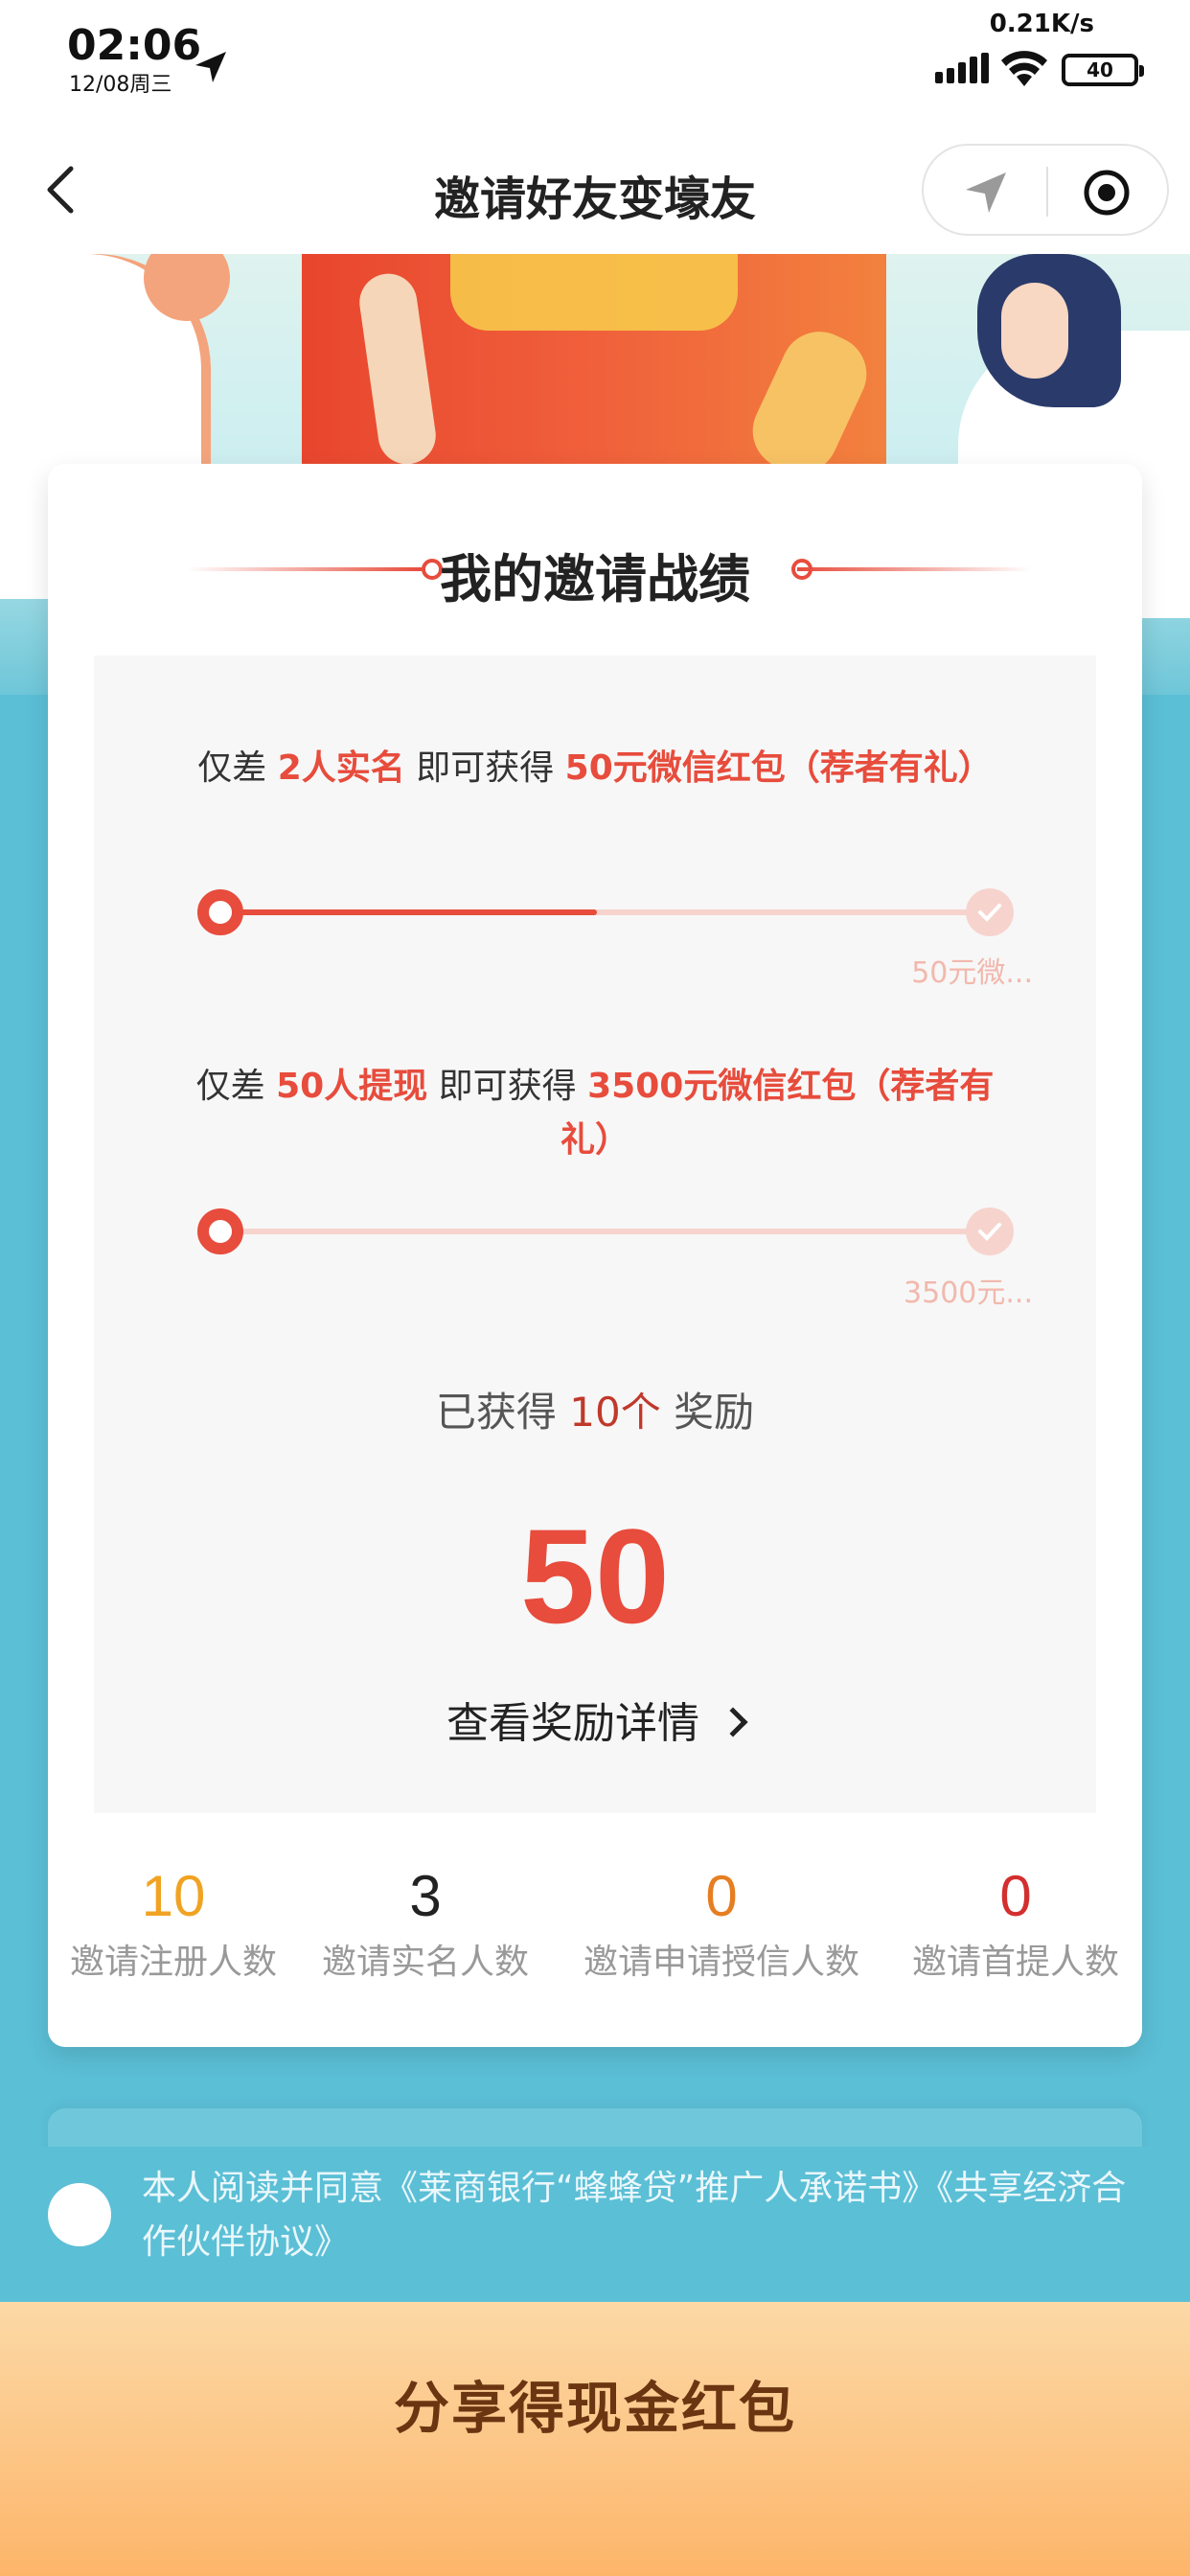  I want to click on reward-details-label: 查看奖励详情, so click(573, 1723).